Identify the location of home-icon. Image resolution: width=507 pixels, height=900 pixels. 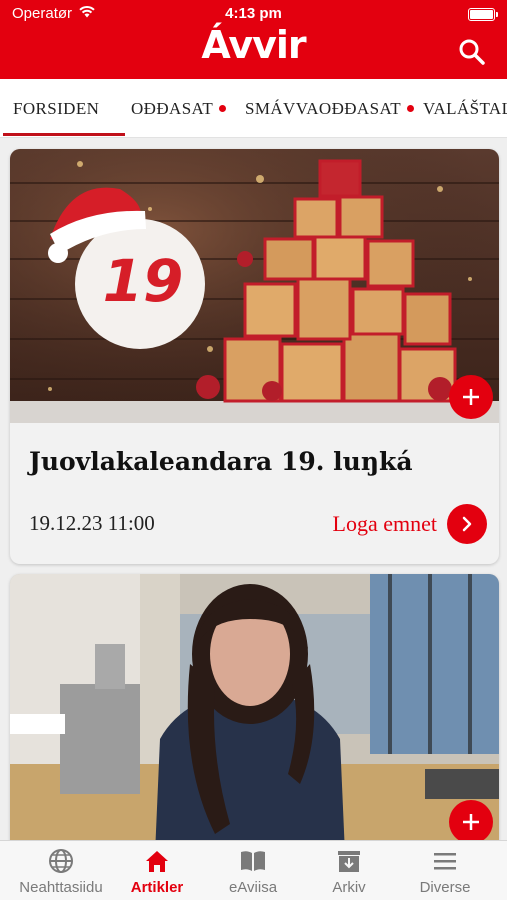
(157, 861).